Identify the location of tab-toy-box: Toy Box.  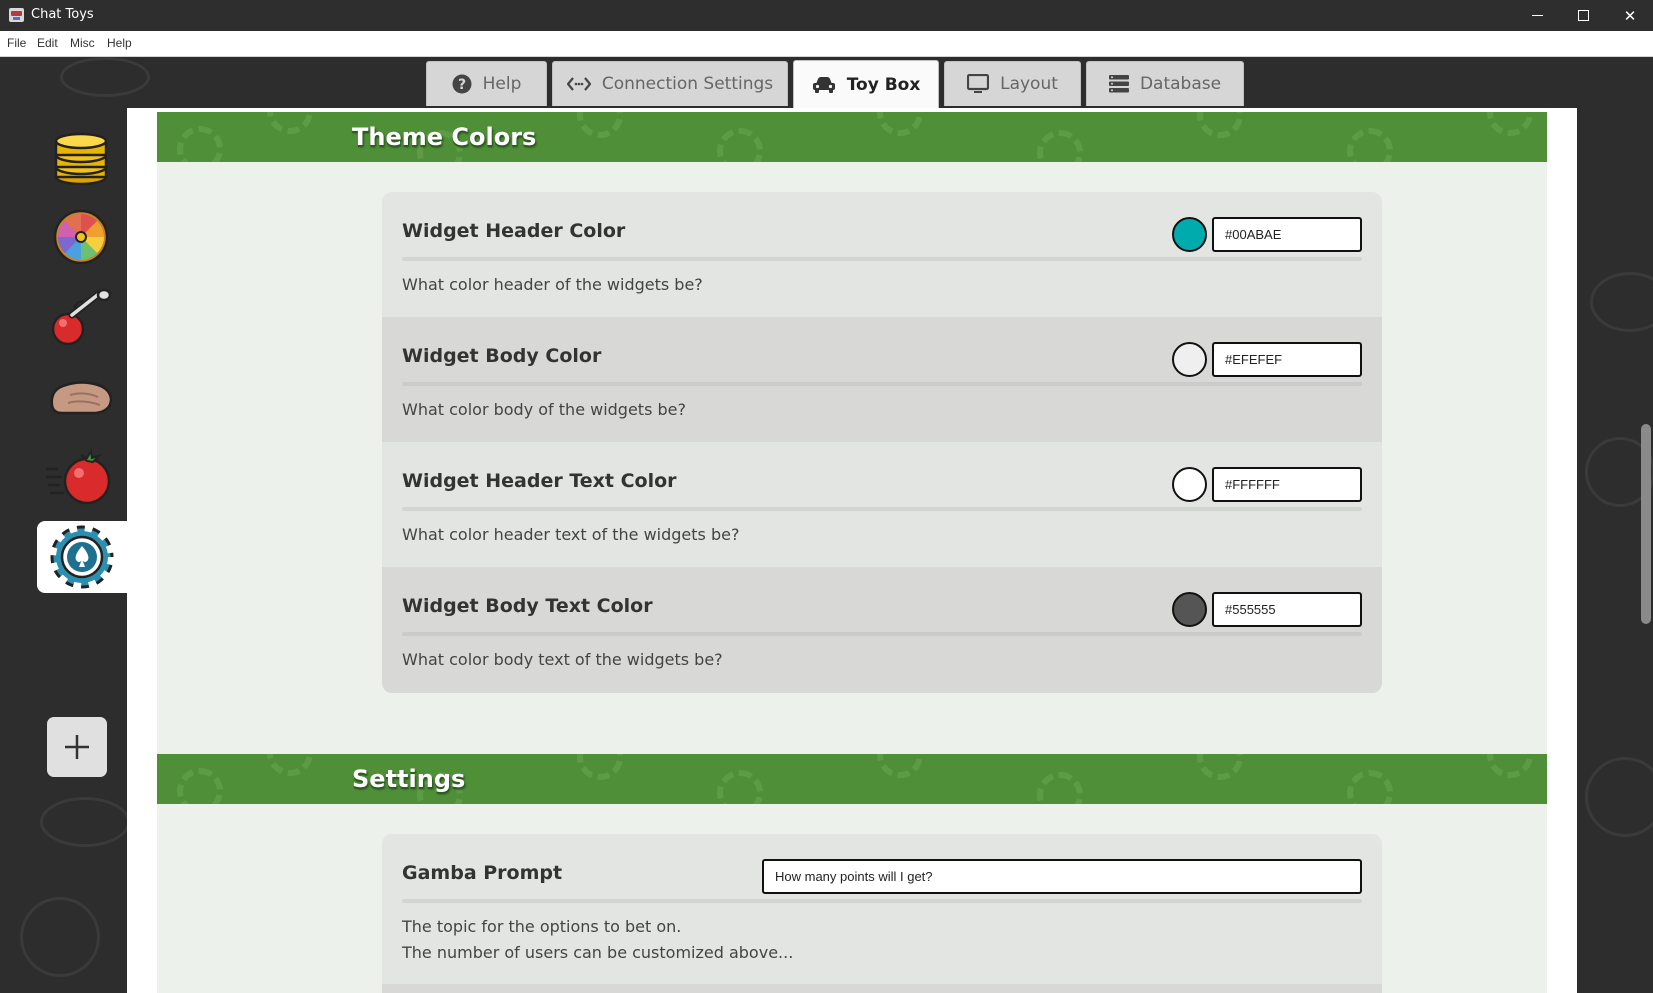
(866, 84).